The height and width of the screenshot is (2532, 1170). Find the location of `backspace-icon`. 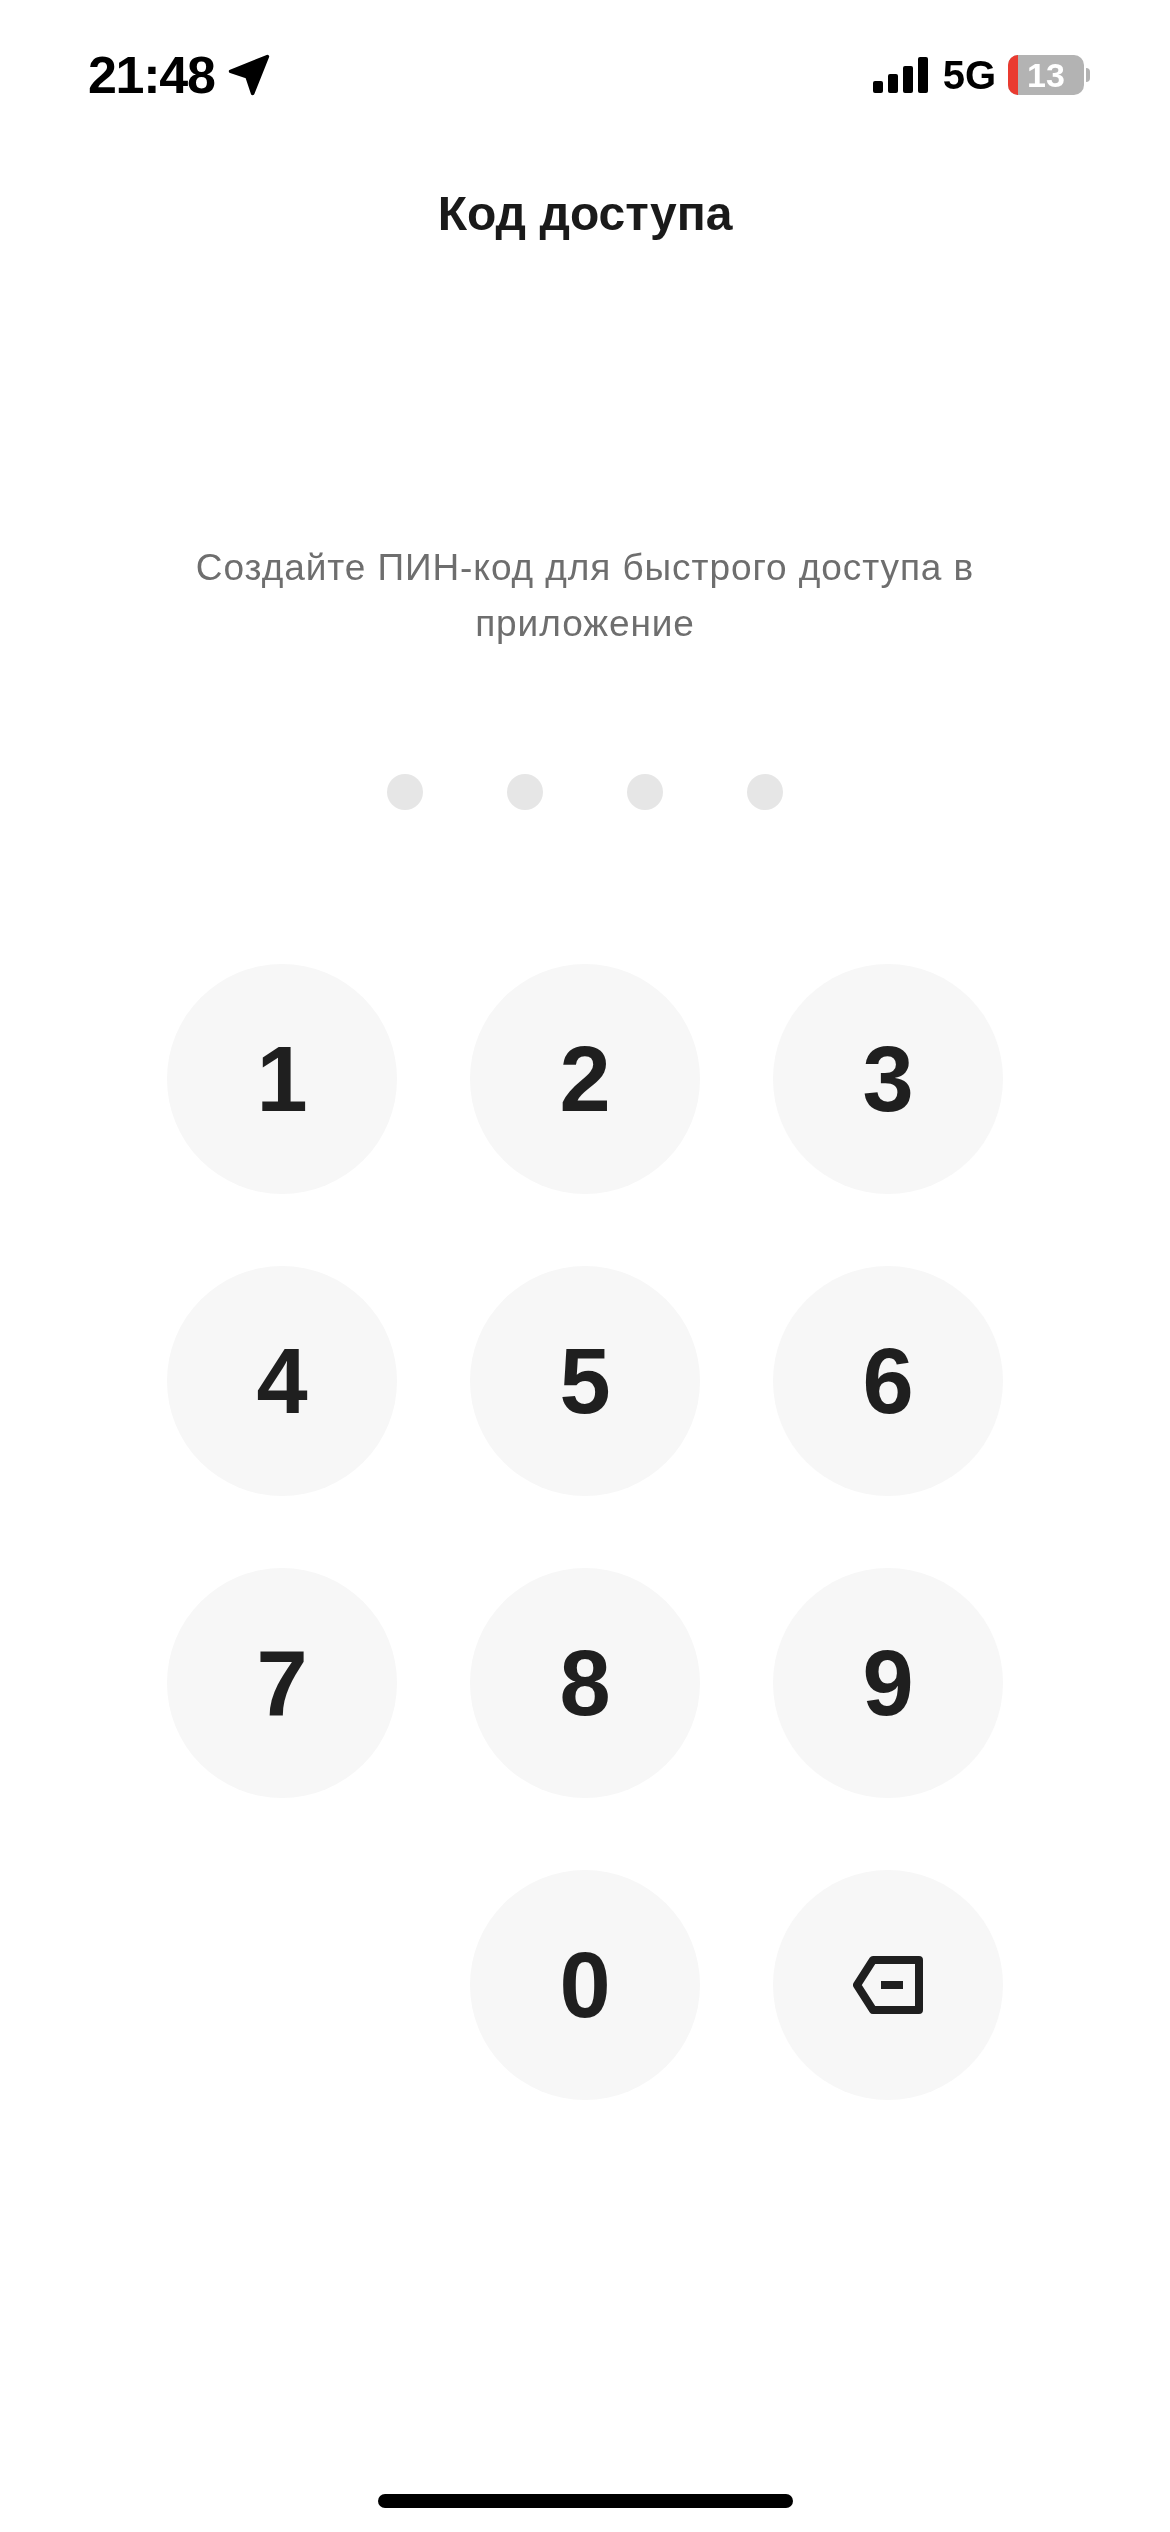

backspace-icon is located at coordinates (888, 1985).